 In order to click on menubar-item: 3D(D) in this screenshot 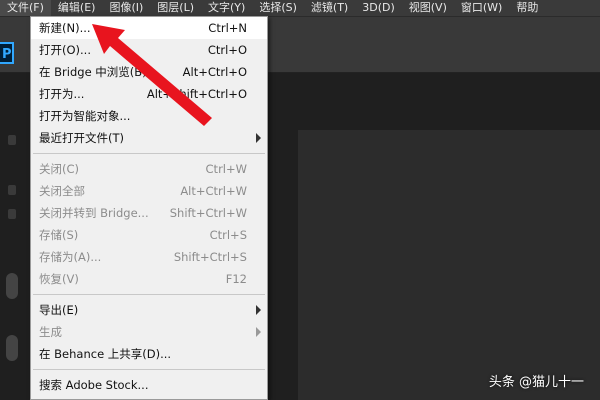, I will do `click(378, 8)`.